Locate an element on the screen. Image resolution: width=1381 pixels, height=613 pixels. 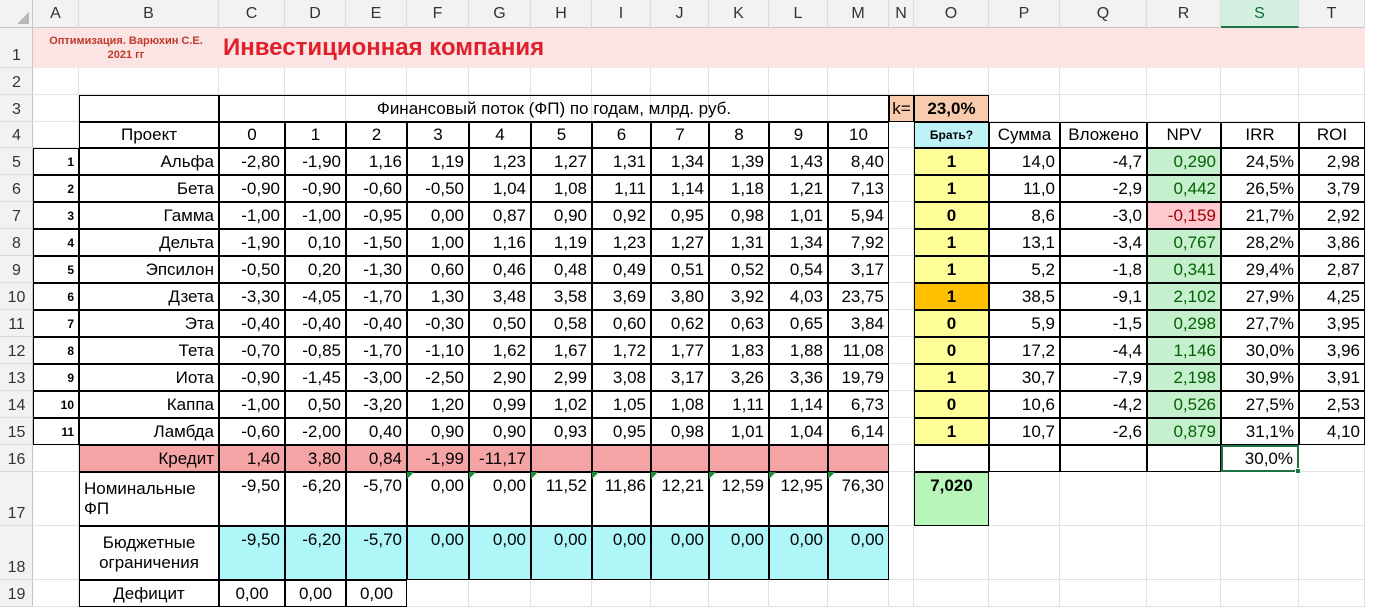
row-header-17: 17 is located at coordinates (16, 499).